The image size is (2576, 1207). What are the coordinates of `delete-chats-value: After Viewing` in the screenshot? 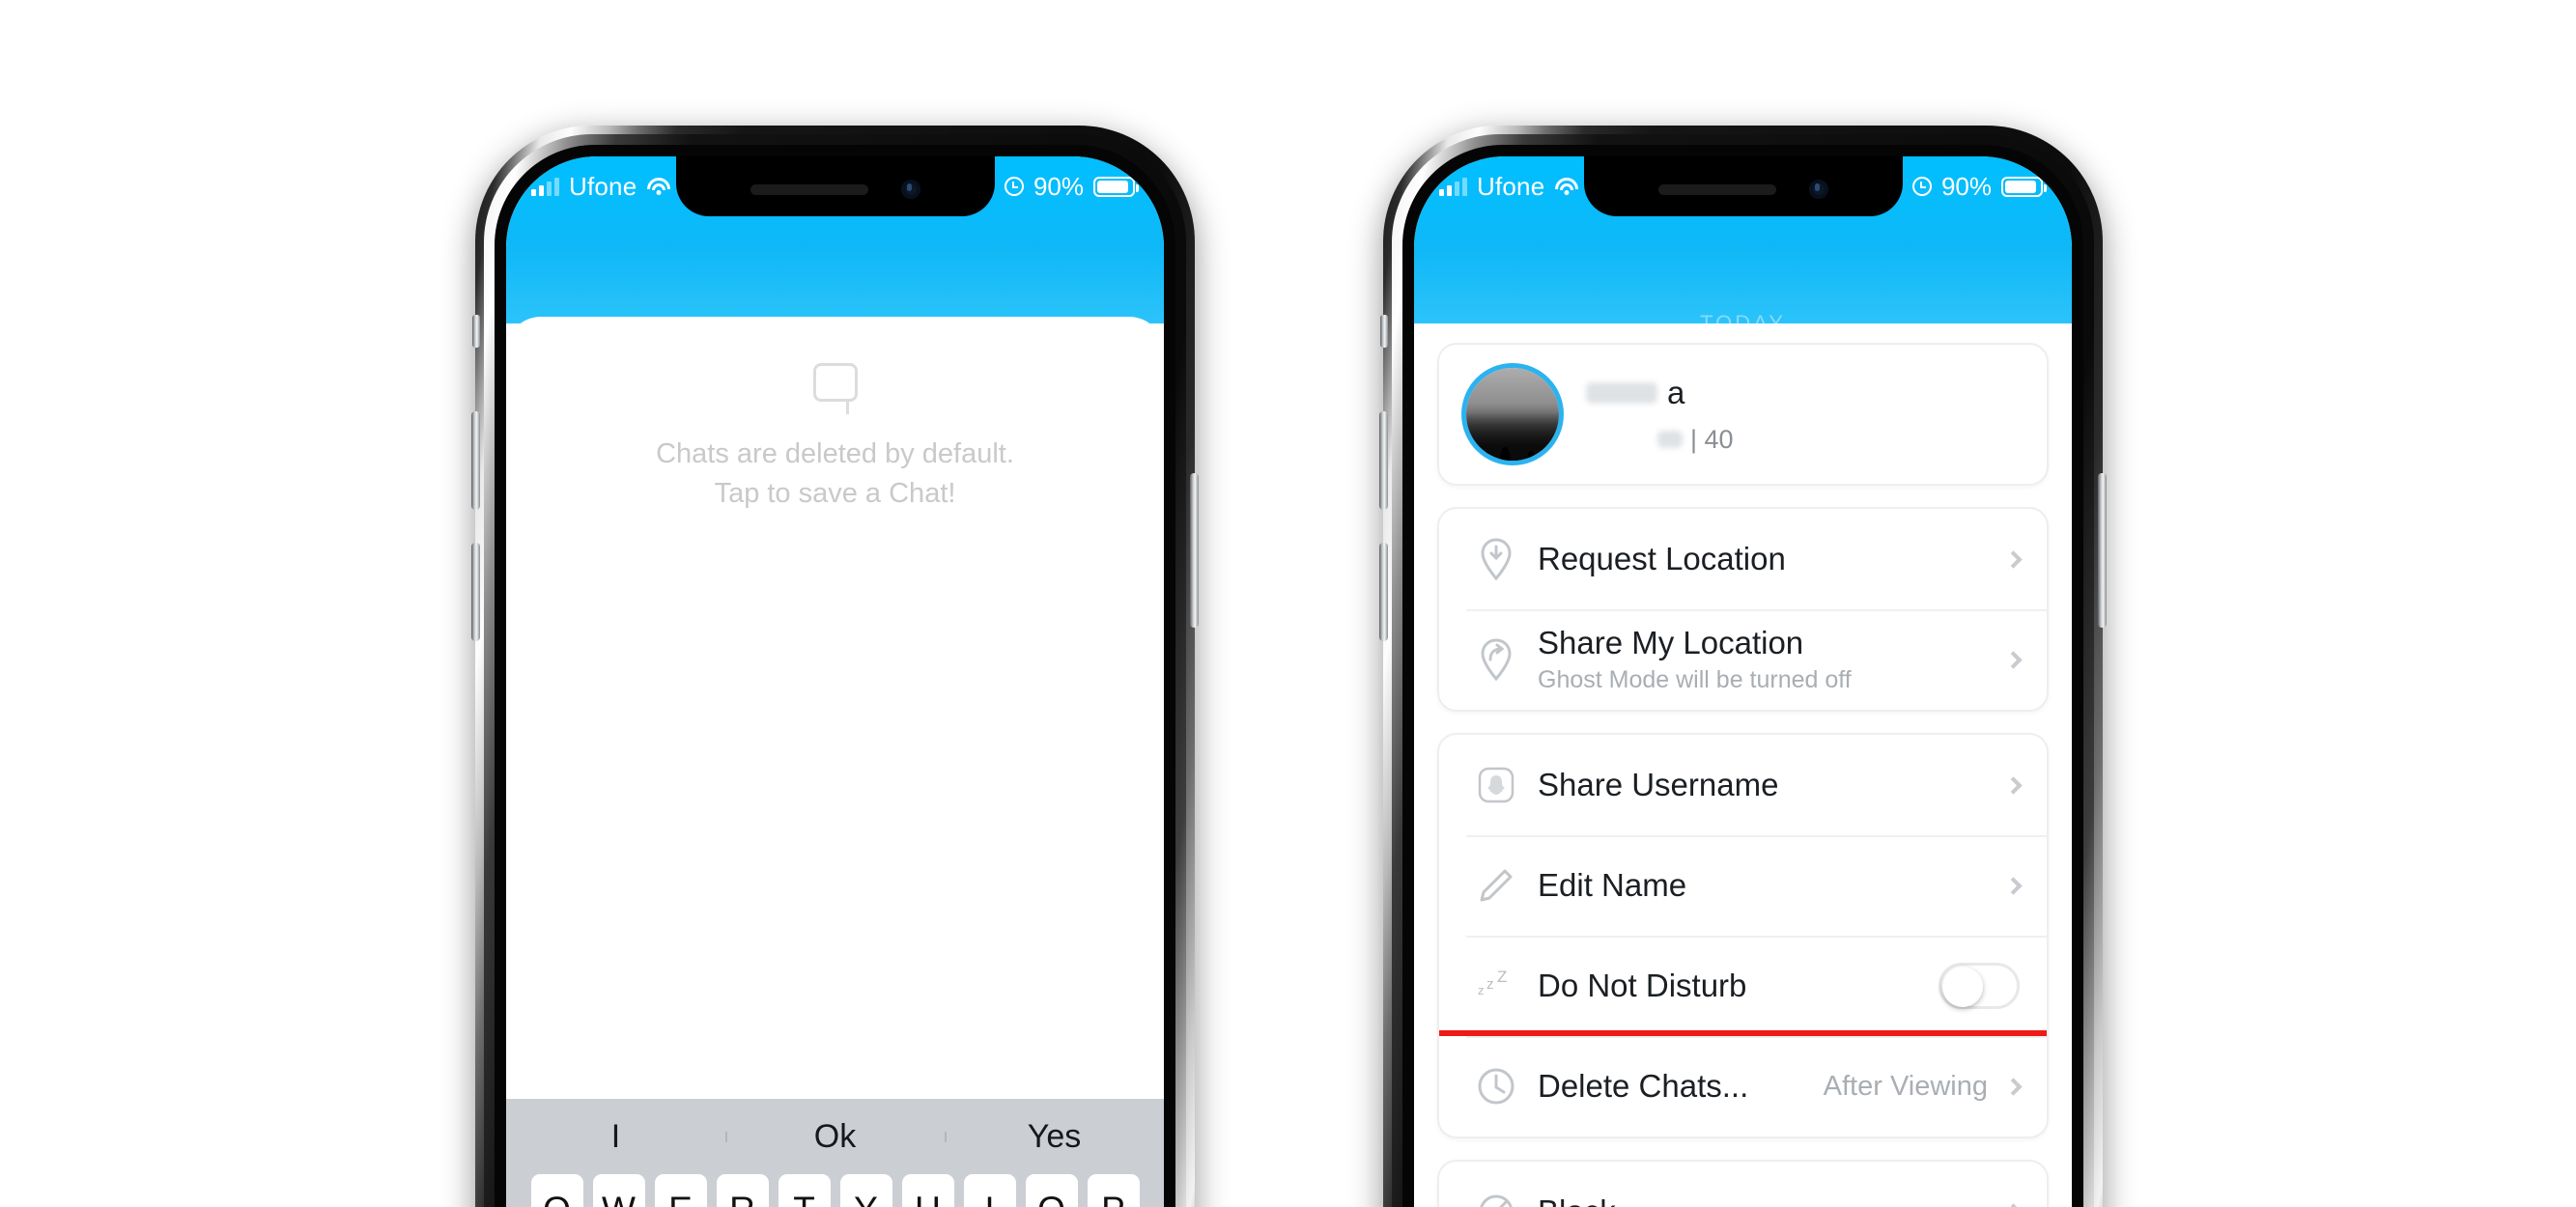 It's located at (1905, 1086).